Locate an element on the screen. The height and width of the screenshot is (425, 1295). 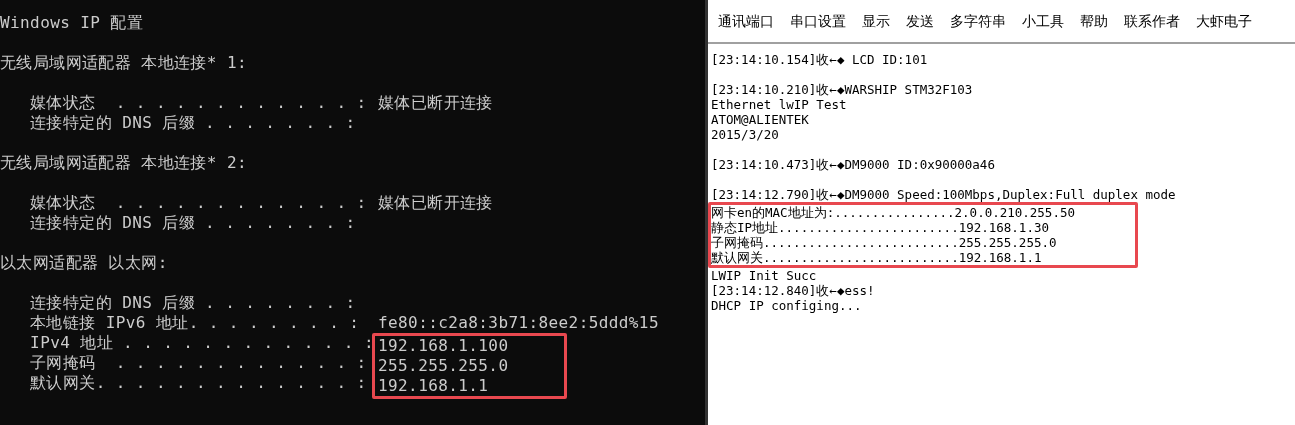
menu-item: 通讯端口 is located at coordinates (746, 21).